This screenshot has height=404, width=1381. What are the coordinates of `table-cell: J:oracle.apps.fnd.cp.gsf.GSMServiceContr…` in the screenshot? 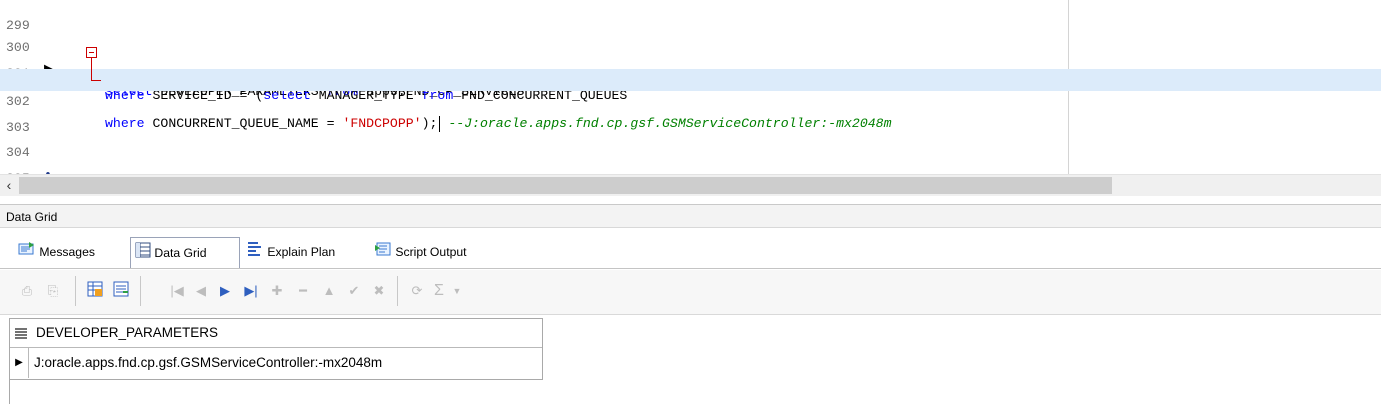 It's located at (208, 363).